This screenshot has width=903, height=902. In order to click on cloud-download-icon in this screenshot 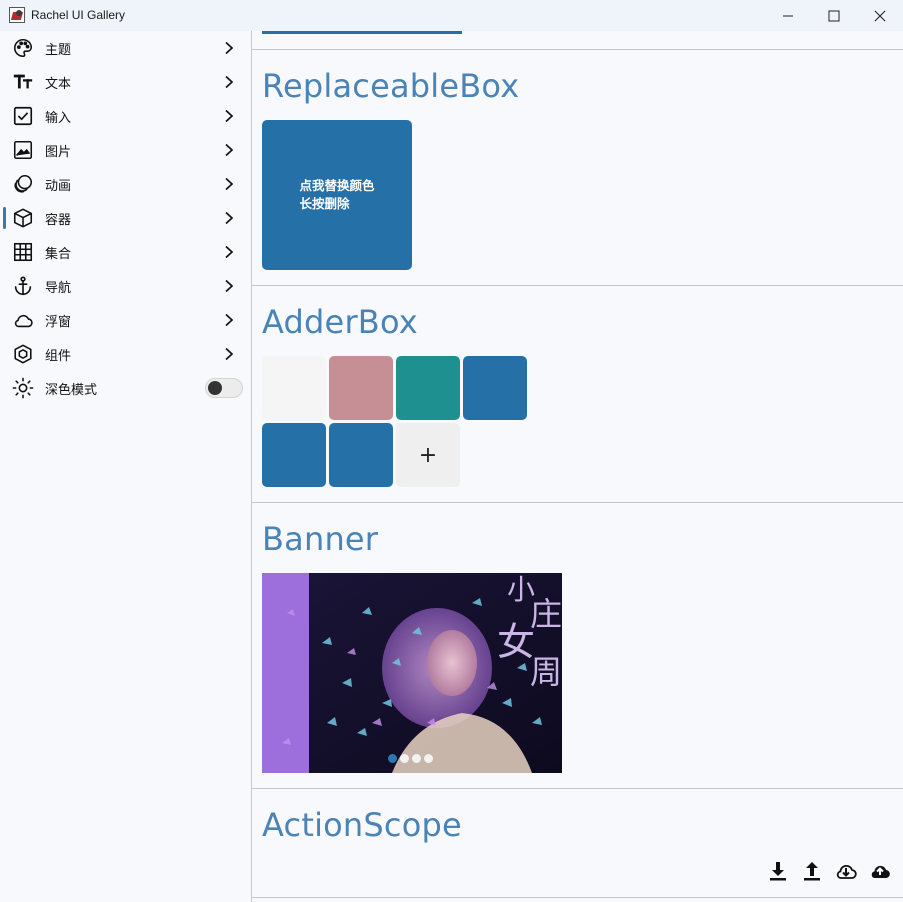, I will do `click(846, 871)`.